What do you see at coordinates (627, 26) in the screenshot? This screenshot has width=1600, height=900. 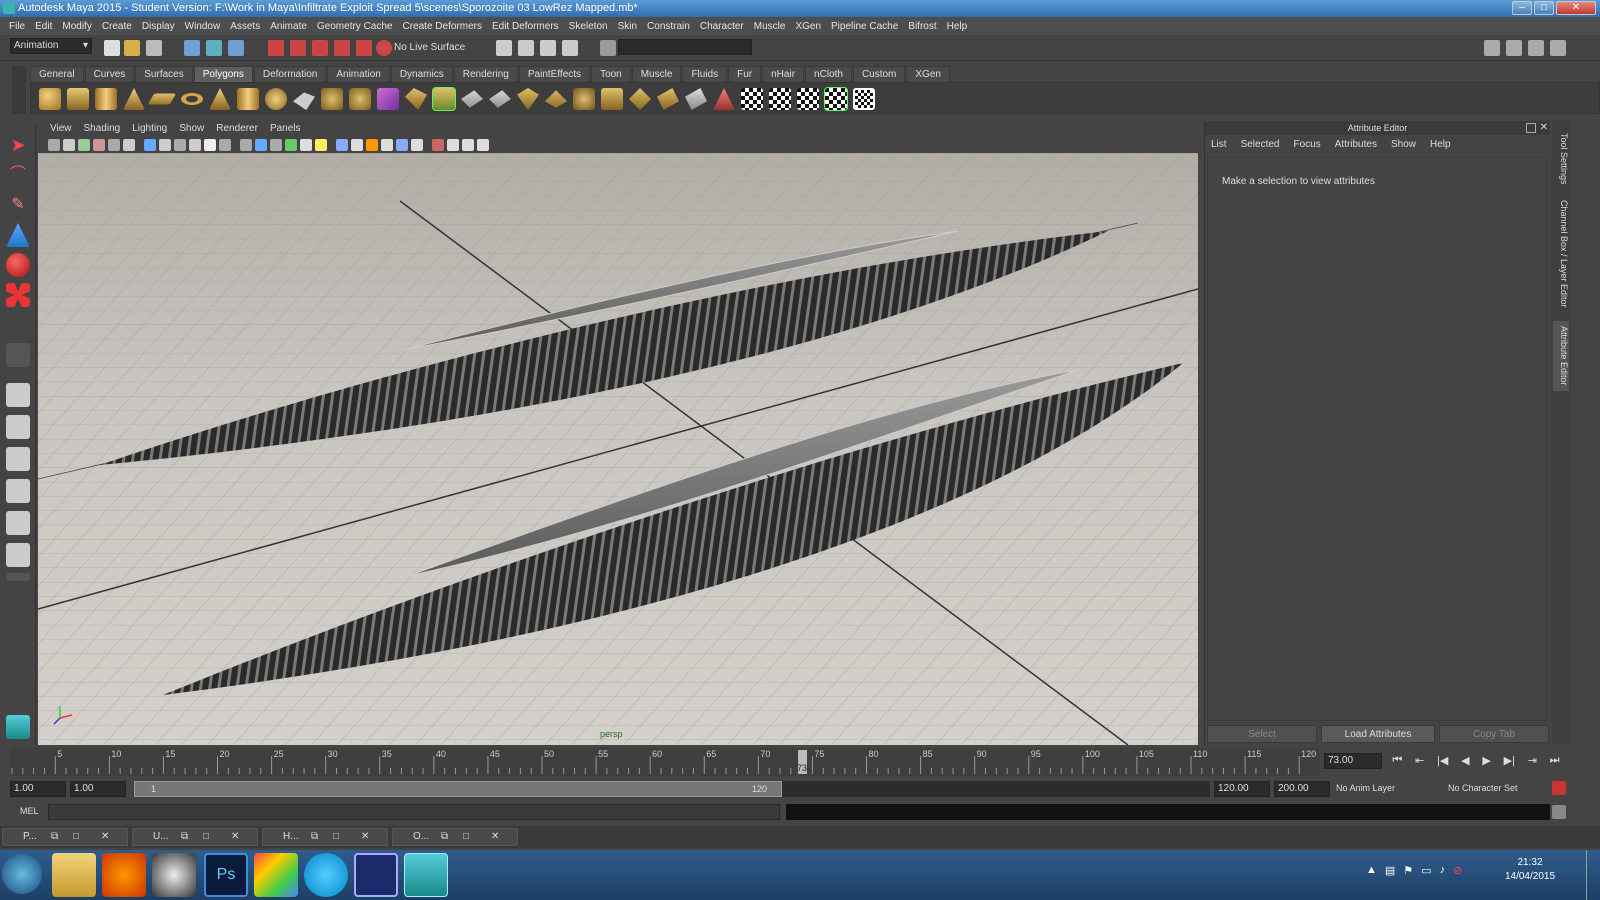 I see `menu-skin: Skin` at bounding box center [627, 26].